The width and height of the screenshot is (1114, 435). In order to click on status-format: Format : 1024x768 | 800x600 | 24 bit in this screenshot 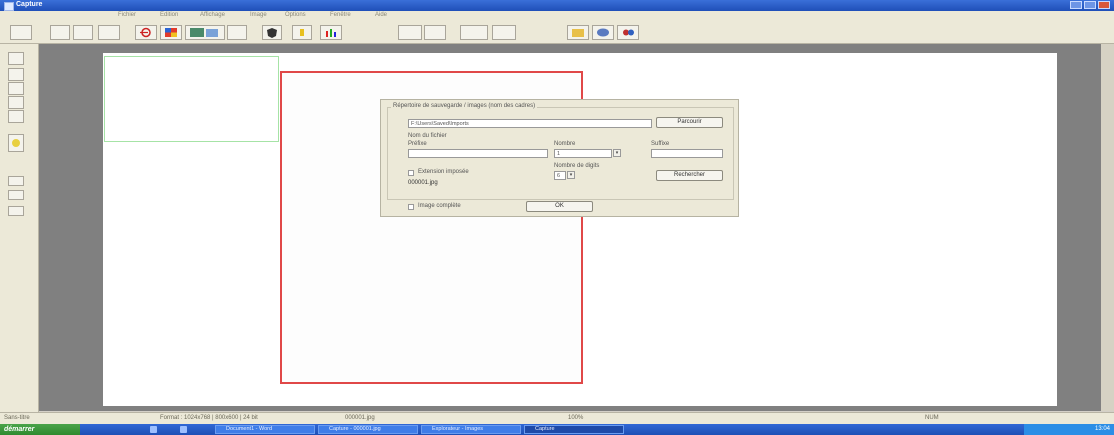, I will do `click(209, 418)`.